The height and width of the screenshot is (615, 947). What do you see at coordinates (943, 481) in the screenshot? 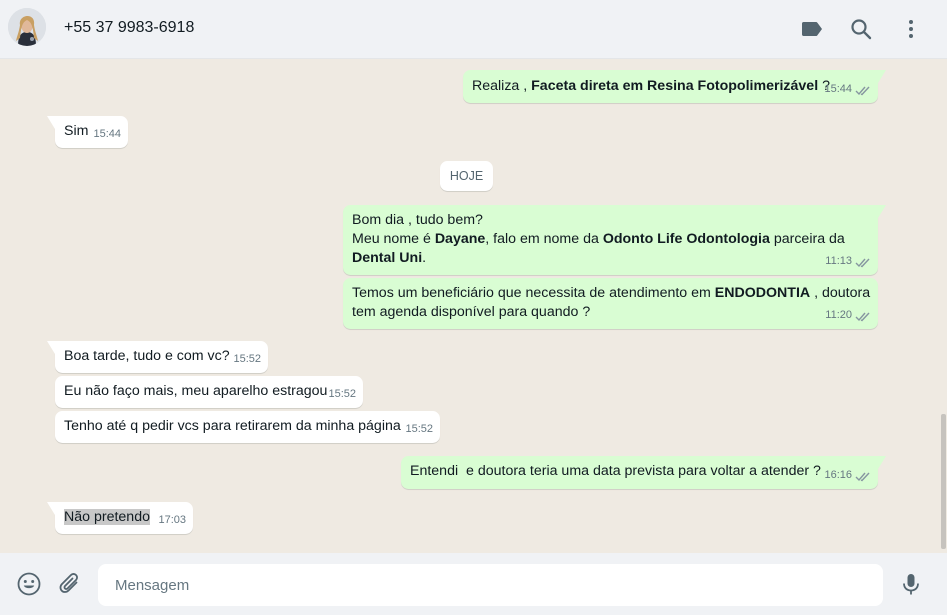
I see `scrollbar-thumb` at bounding box center [943, 481].